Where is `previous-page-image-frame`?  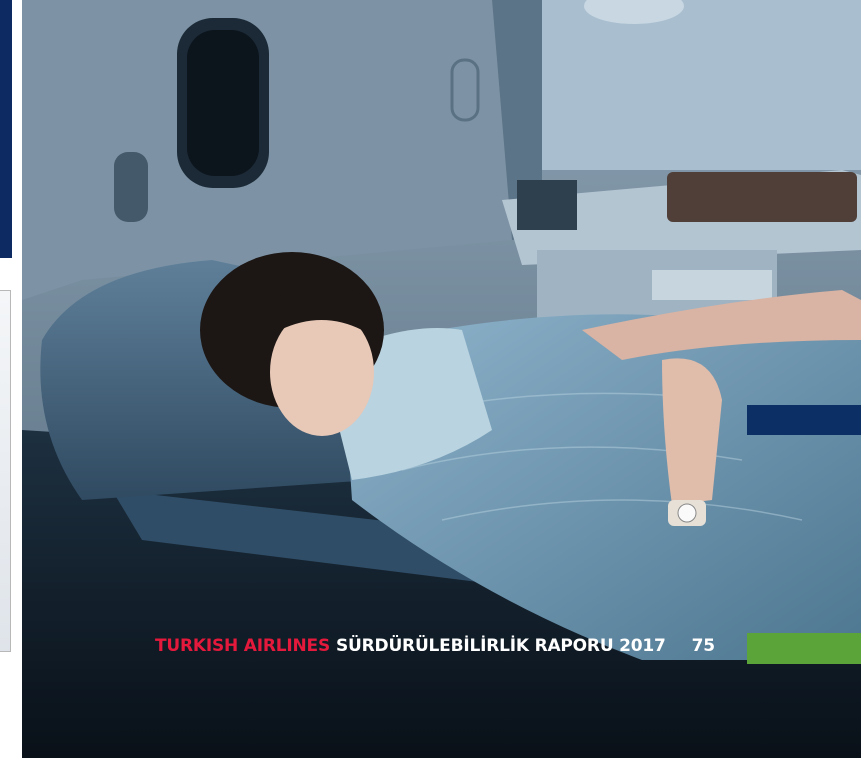
previous-page-image-frame is located at coordinates (5, 471).